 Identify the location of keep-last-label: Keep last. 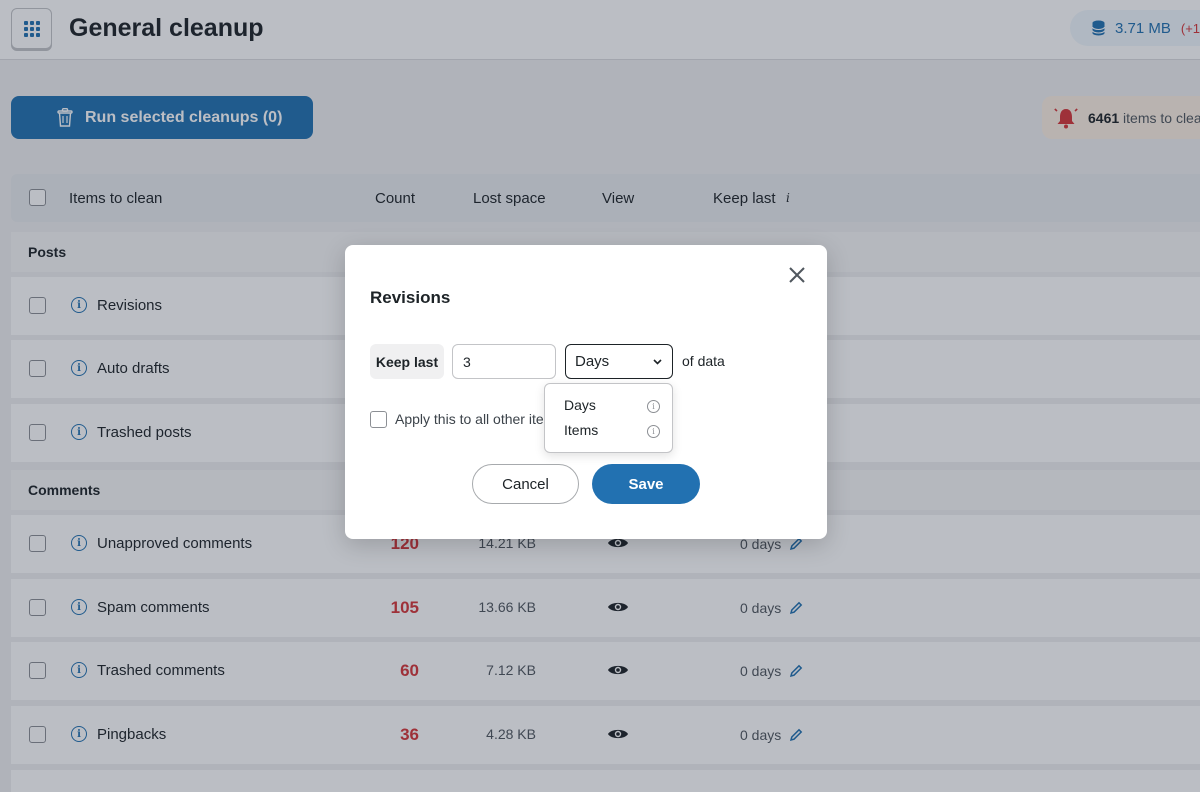
(407, 361).